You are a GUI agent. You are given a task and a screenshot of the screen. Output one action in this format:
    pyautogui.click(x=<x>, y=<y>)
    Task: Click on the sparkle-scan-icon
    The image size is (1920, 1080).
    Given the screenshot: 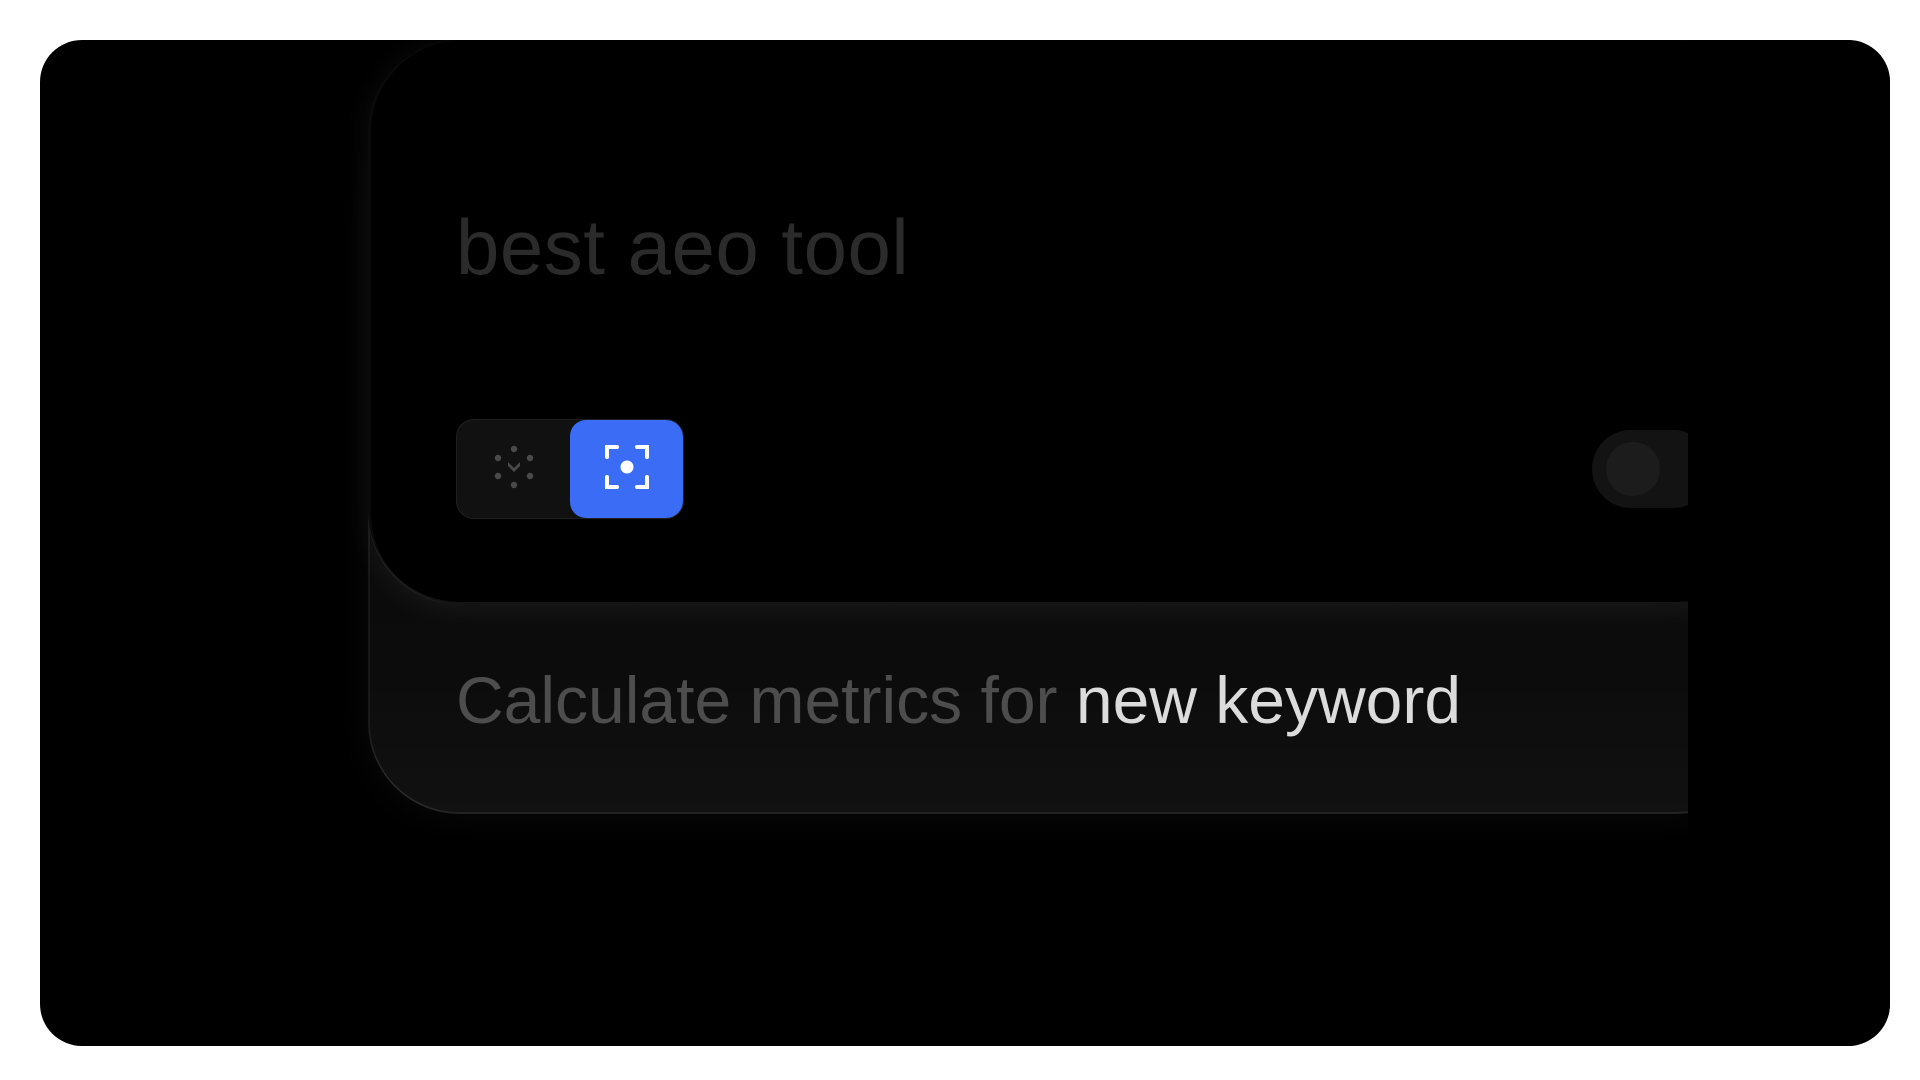 What is the action you would take?
    pyautogui.click(x=514, y=469)
    